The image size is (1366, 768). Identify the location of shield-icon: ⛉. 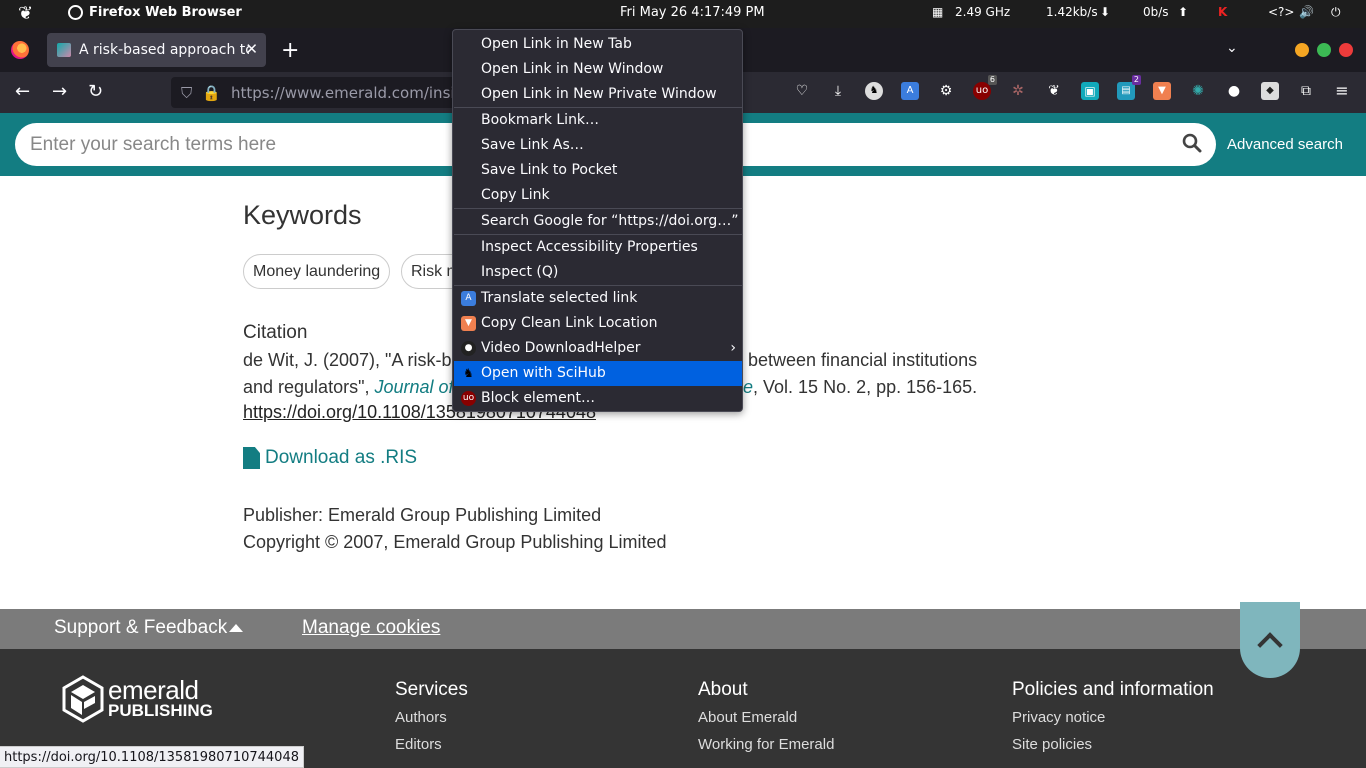
(186, 93).